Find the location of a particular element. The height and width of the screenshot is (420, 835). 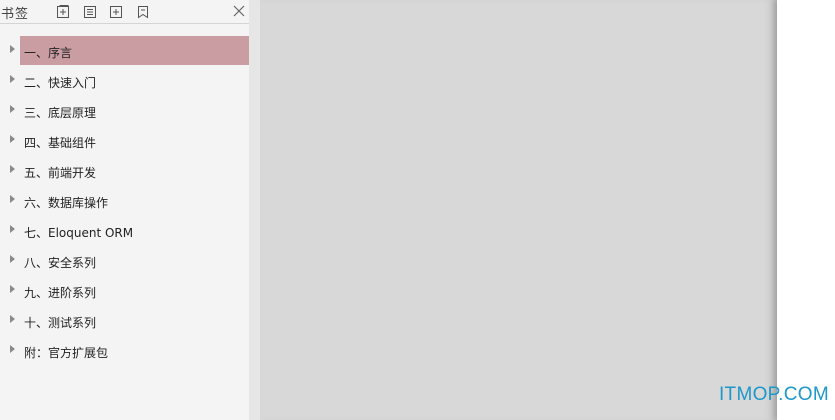

bookmark-item: 九、进阶系列 is located at coordinates (124, 291).